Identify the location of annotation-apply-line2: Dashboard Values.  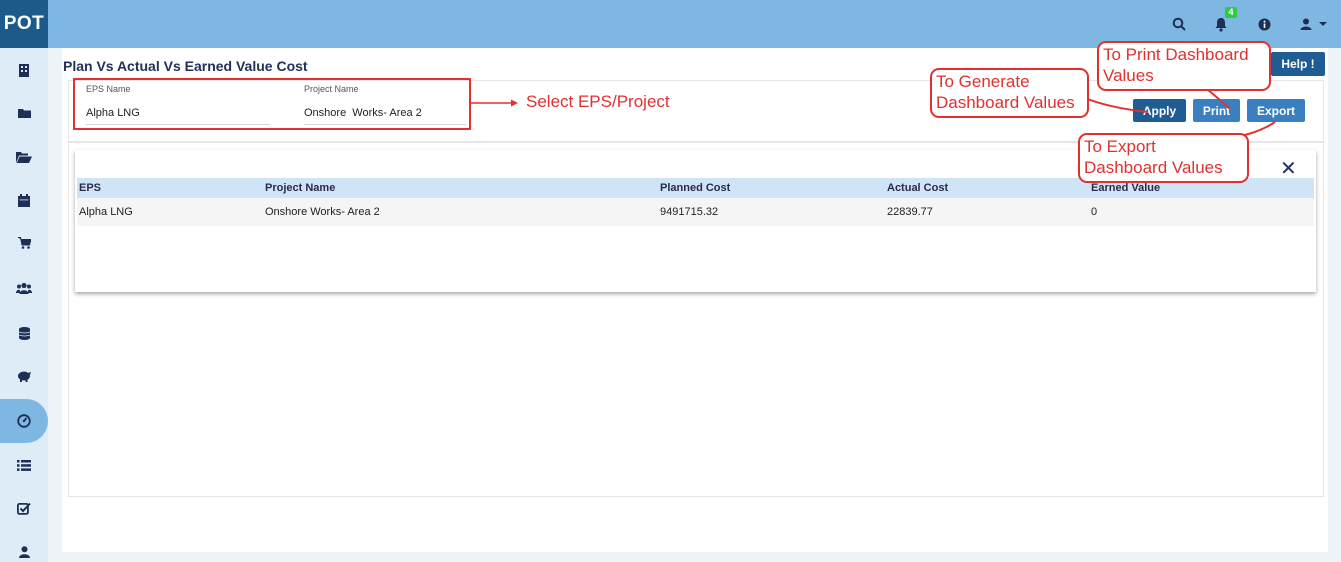
(1005, 102).